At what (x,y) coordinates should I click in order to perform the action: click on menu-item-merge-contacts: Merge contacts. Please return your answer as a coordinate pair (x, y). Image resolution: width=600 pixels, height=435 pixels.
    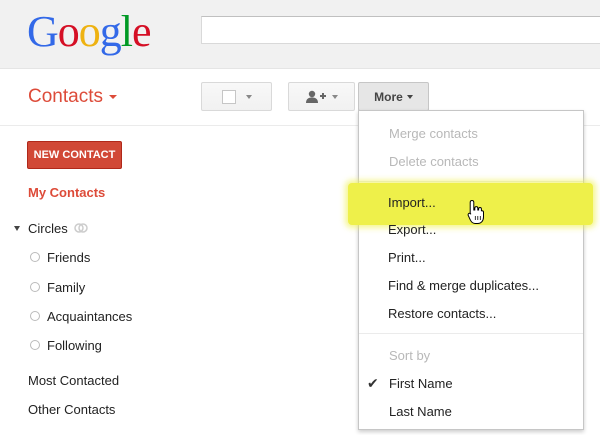
    Looking at the image, I should click on (433, 133).